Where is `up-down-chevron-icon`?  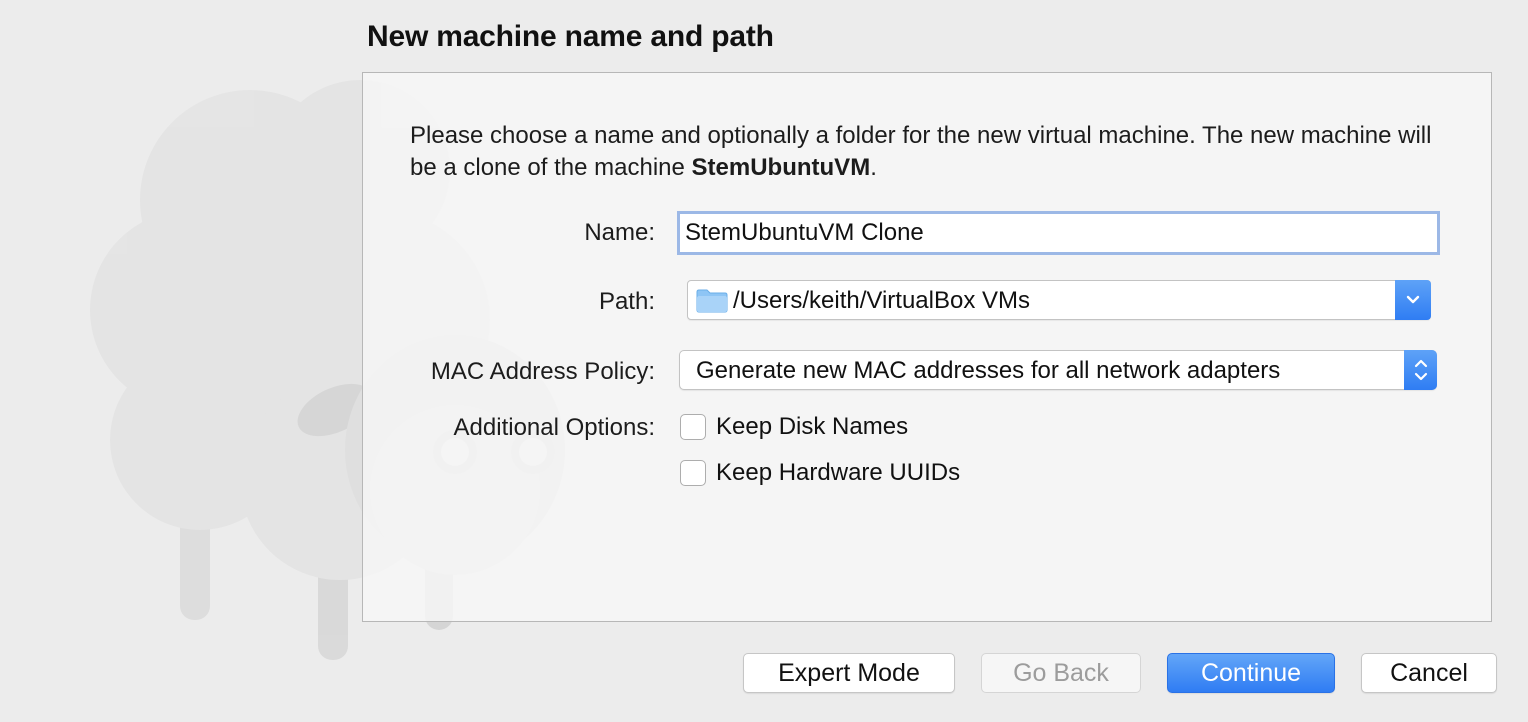 up-down-chevron-icon is located at coordinates (1420, 370).